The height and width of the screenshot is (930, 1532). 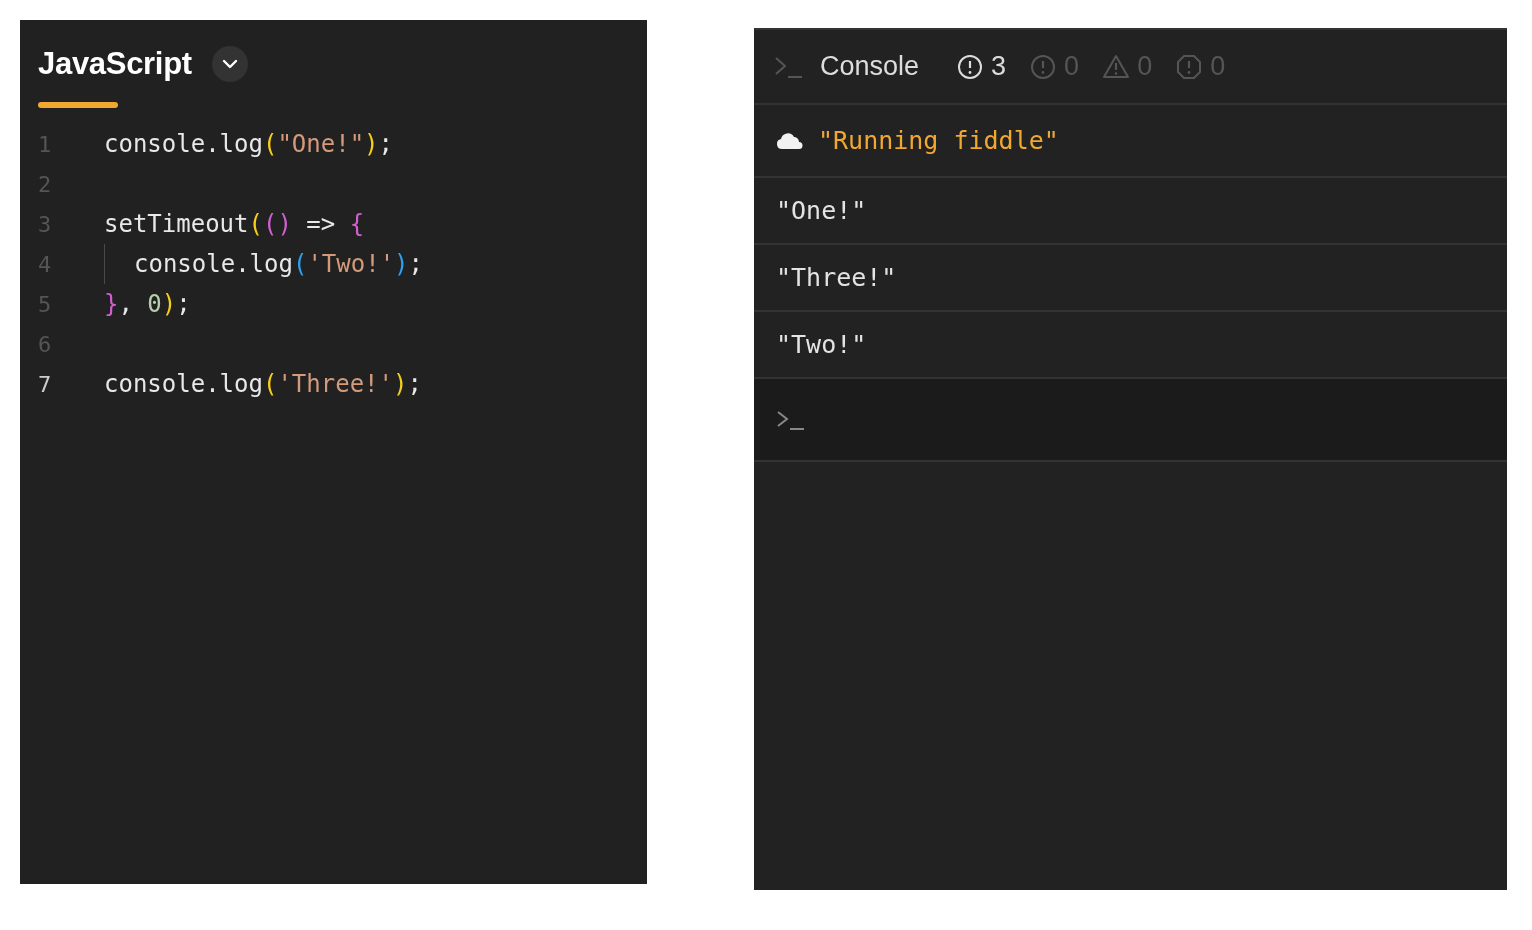 I want to click on code-line: console.log('Two!');, so click(x=278, y=264).